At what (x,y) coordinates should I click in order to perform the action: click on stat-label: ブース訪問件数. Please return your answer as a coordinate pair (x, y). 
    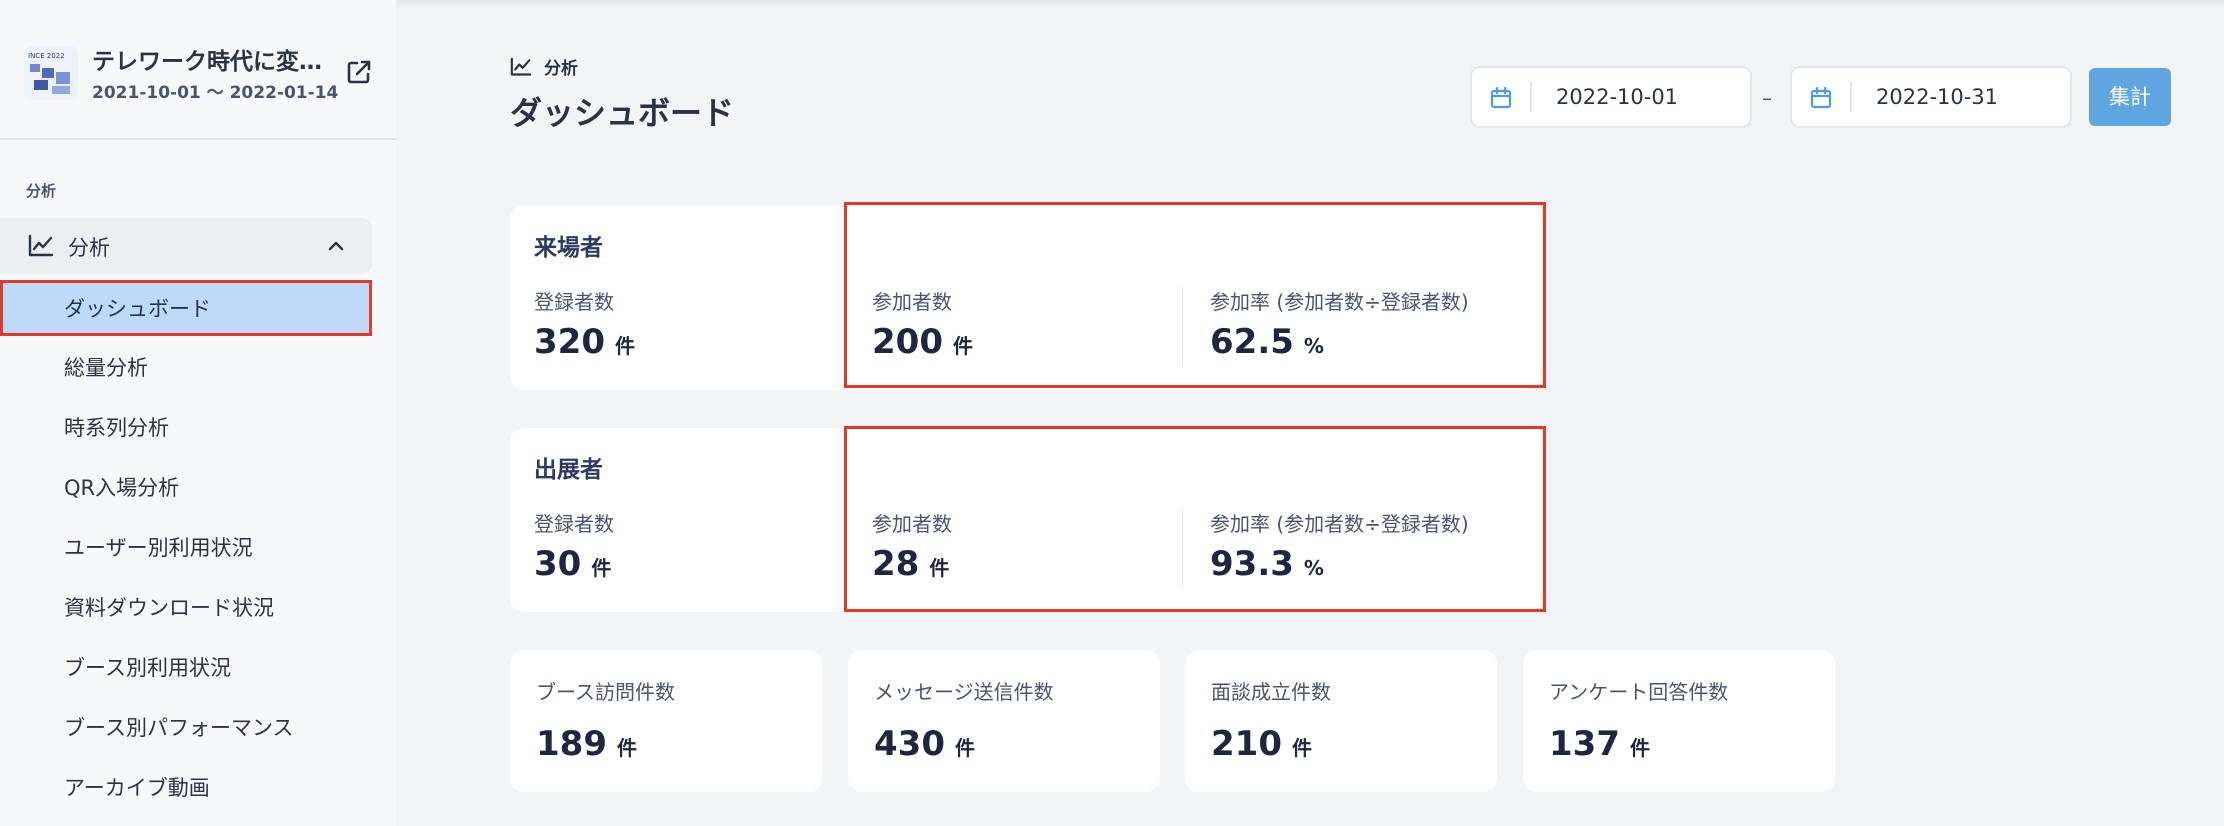
    Looking at the image, I should click on (605, 692).